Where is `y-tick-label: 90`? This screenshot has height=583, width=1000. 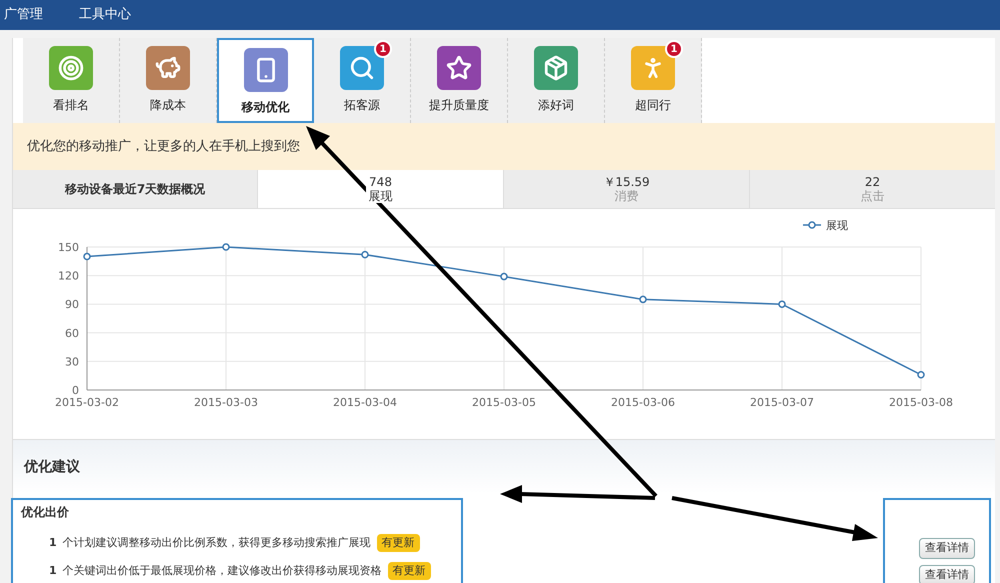
y-tick-label: 90 is located at coordinates (72, 305).